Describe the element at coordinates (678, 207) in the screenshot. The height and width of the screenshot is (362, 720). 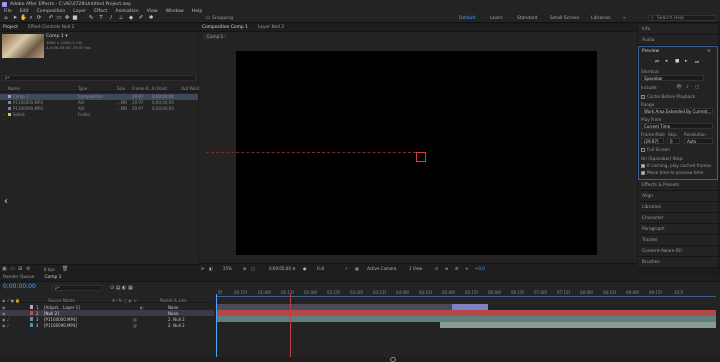
I see `libraries-panel: Libraries` at that location.